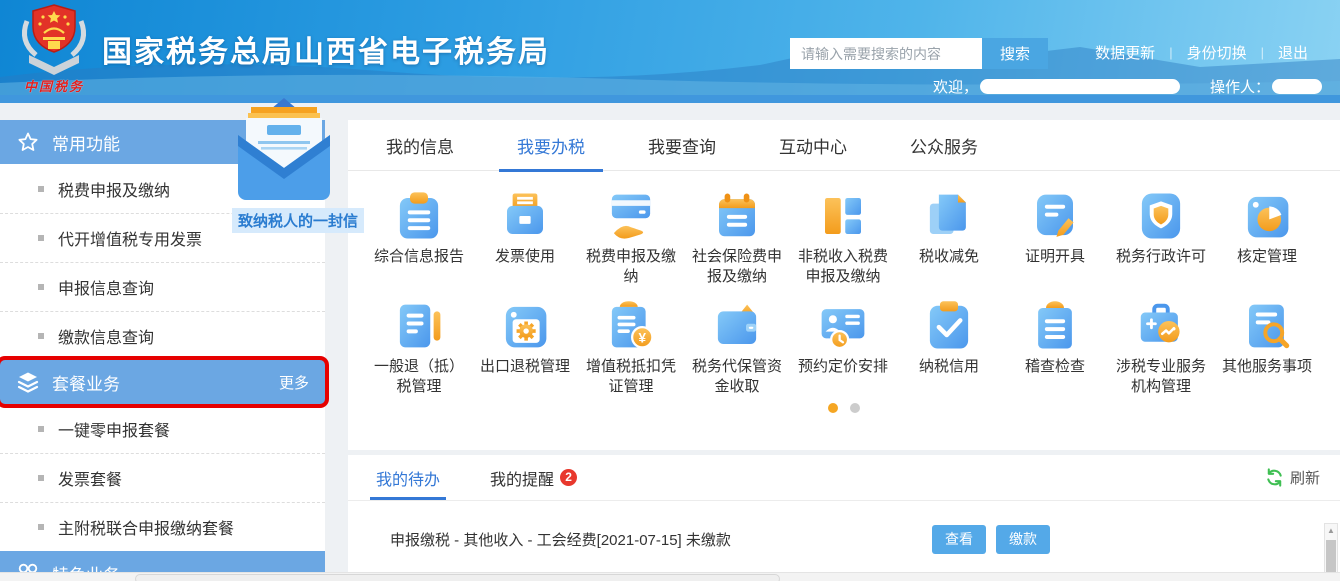 The image size is (1340, 581). What do you see at coordinates (949, 326) in the screenshot?
I see `clipboard-check-icon` at bounding box center [949, 326].